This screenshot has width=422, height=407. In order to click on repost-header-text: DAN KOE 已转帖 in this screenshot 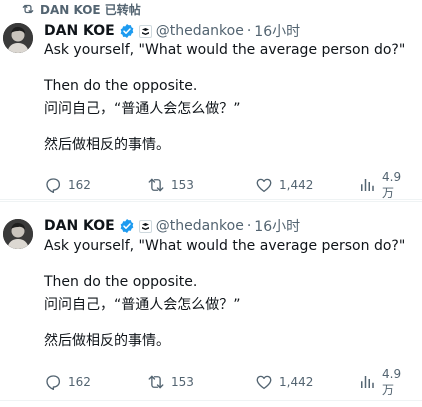, I will do `click(90, 9)`.